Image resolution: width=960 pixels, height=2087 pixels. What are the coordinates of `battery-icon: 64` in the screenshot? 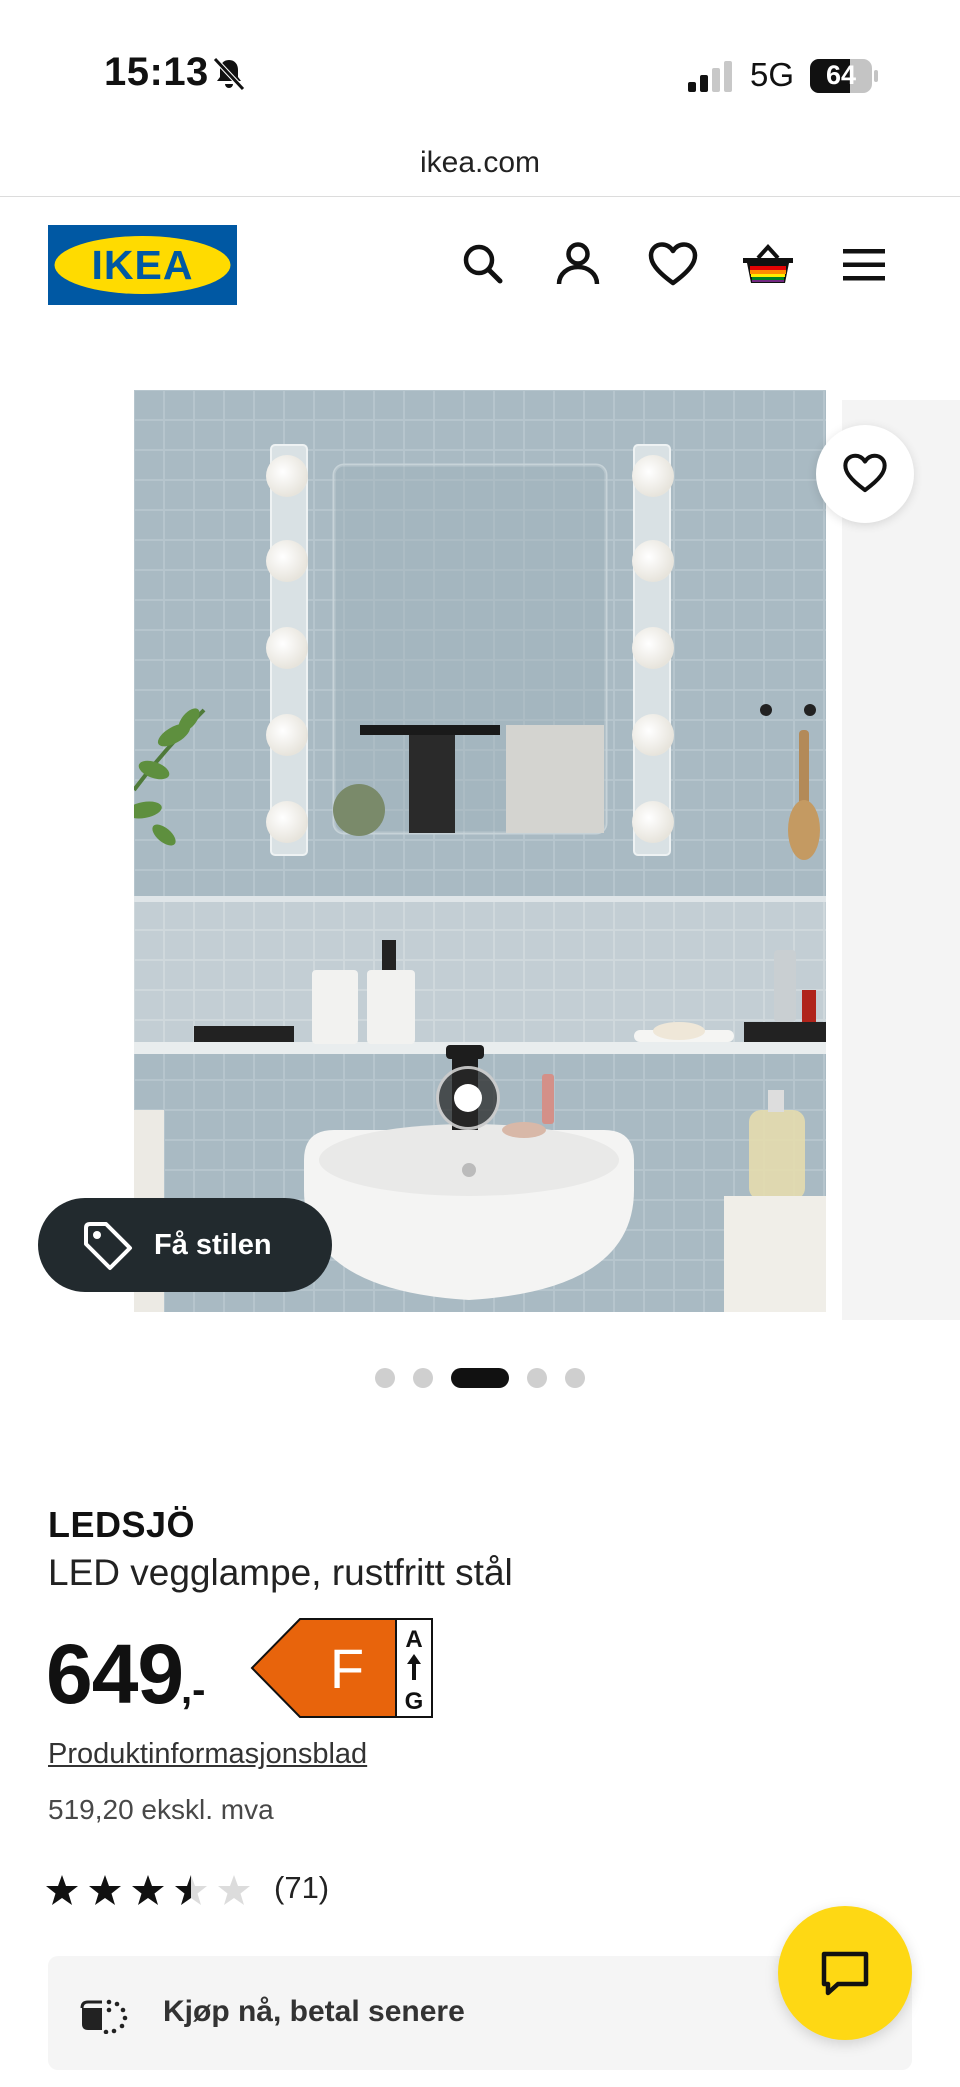 It's located at (845, 76).